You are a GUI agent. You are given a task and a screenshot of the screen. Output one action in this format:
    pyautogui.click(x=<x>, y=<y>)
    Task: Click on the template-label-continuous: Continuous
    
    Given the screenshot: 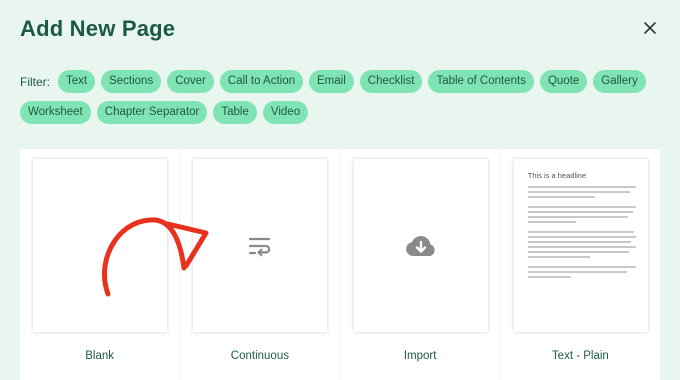 What is the action you would take?
    pyautogui.click(x=259, y=356)
    